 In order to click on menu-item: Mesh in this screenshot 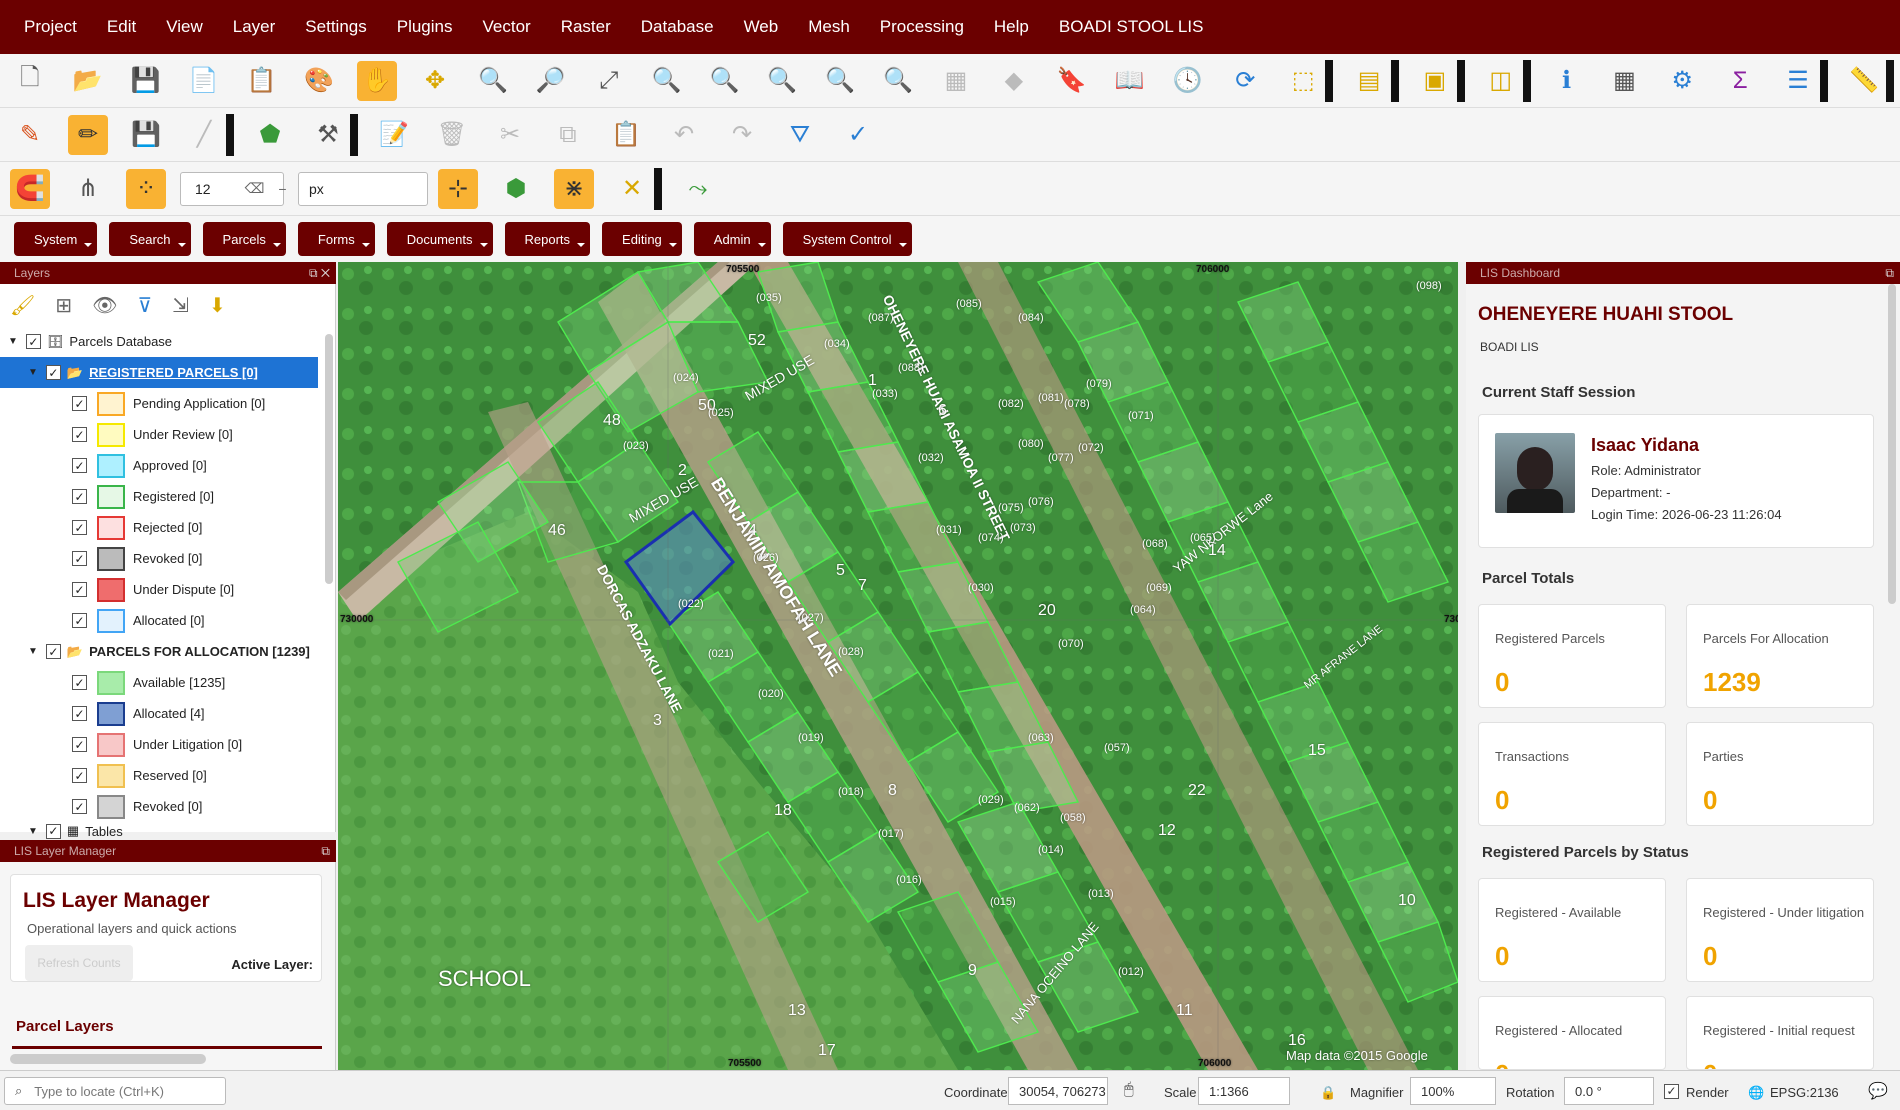, I will do `click(838, 27)`.